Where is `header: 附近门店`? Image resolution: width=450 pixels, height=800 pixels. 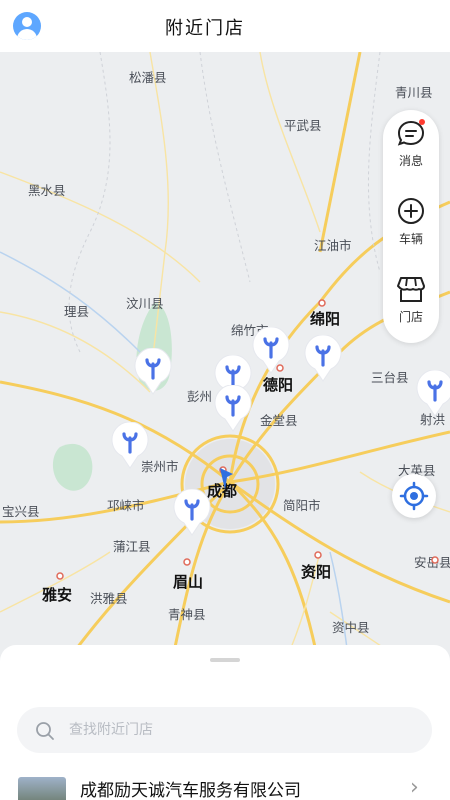
header: 附近门店 is located at coordinates (225, 26).